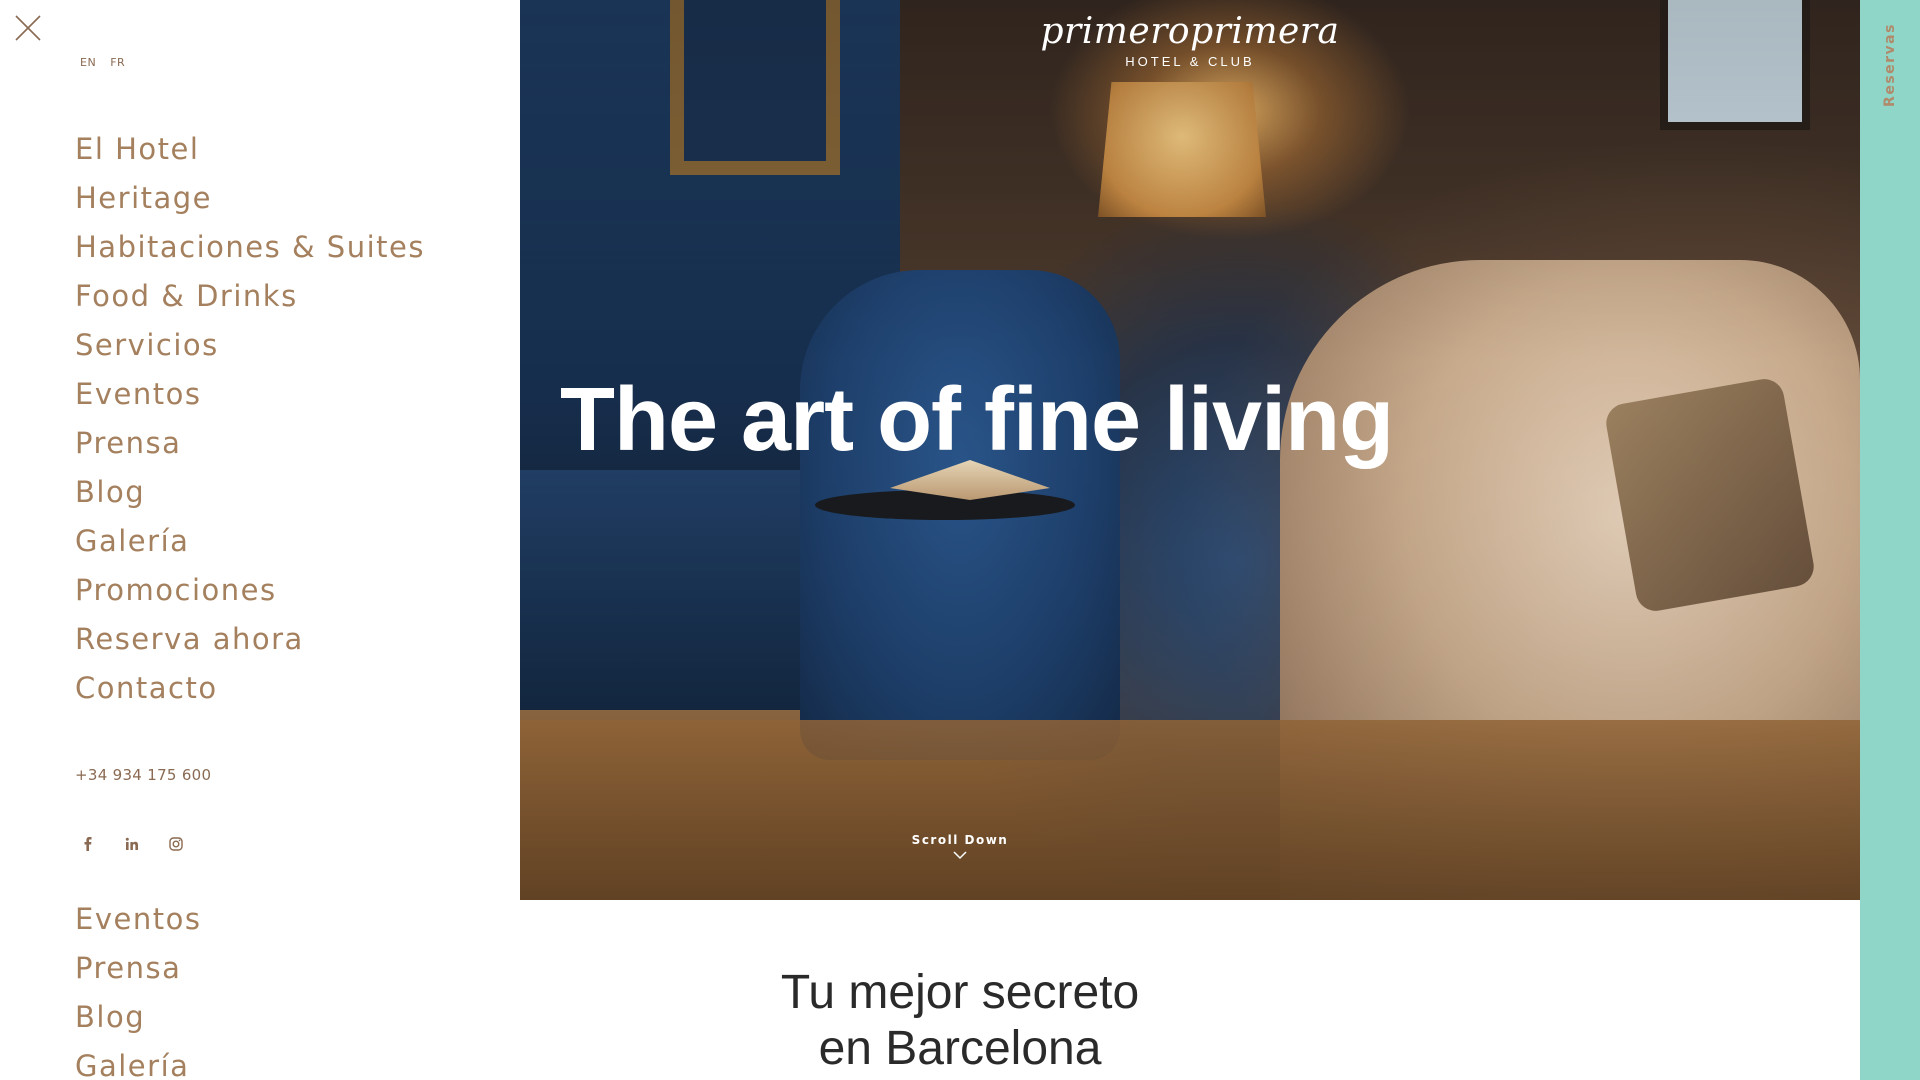 Image resolution: width=1920 pixels, height=1080 pixels. Describe the element at coordinates (1190, 31) in the screenshot. I see `logo-wordmark: primeroprimera` at that location.